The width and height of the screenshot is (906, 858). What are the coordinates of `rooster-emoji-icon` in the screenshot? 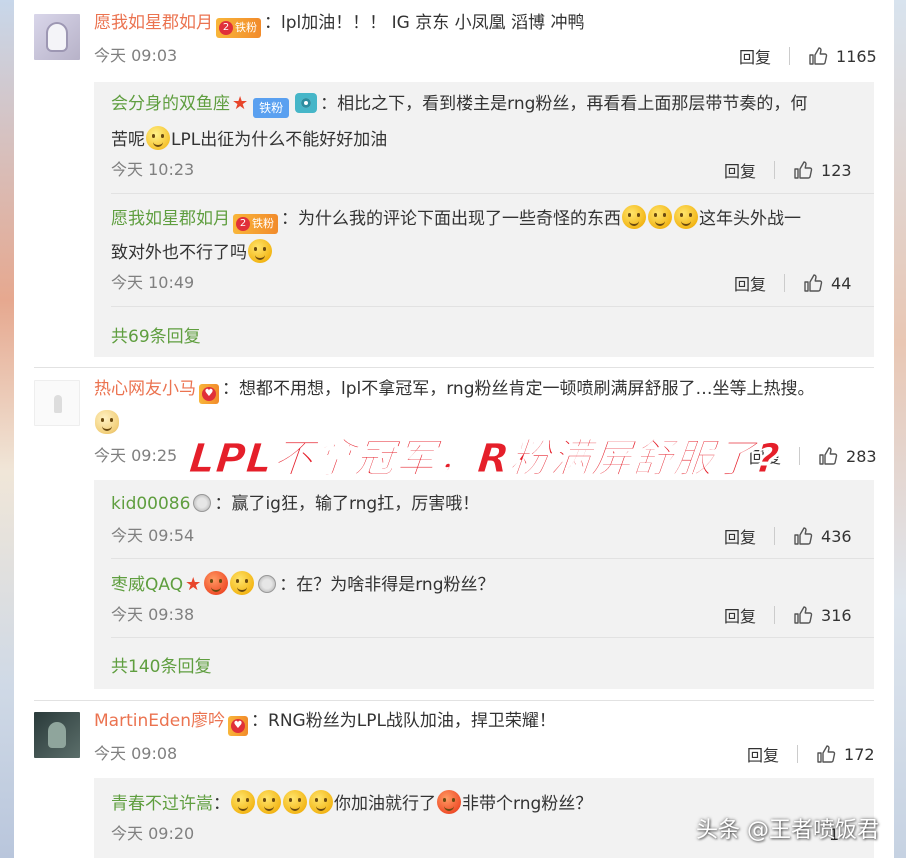 It's located at (216, 583).